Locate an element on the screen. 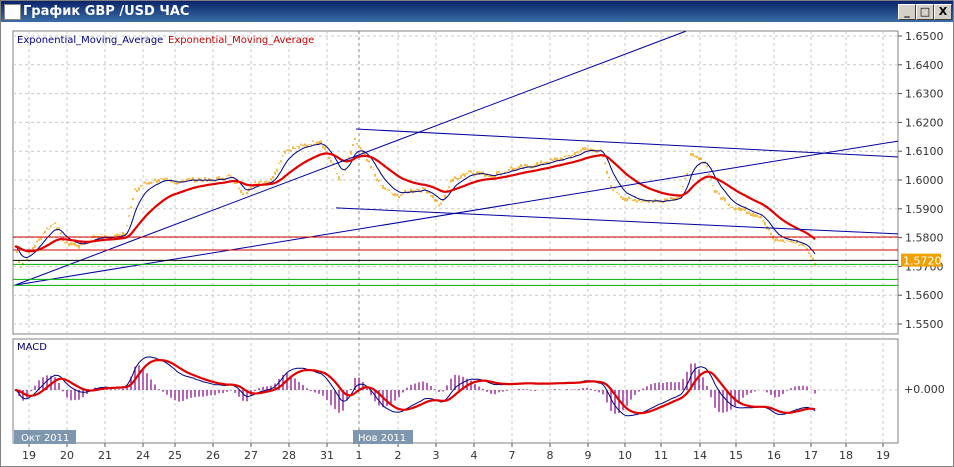 This screenshot has height=467, width=954. x-tick-label: 9 is located at coordinates (588, 455).